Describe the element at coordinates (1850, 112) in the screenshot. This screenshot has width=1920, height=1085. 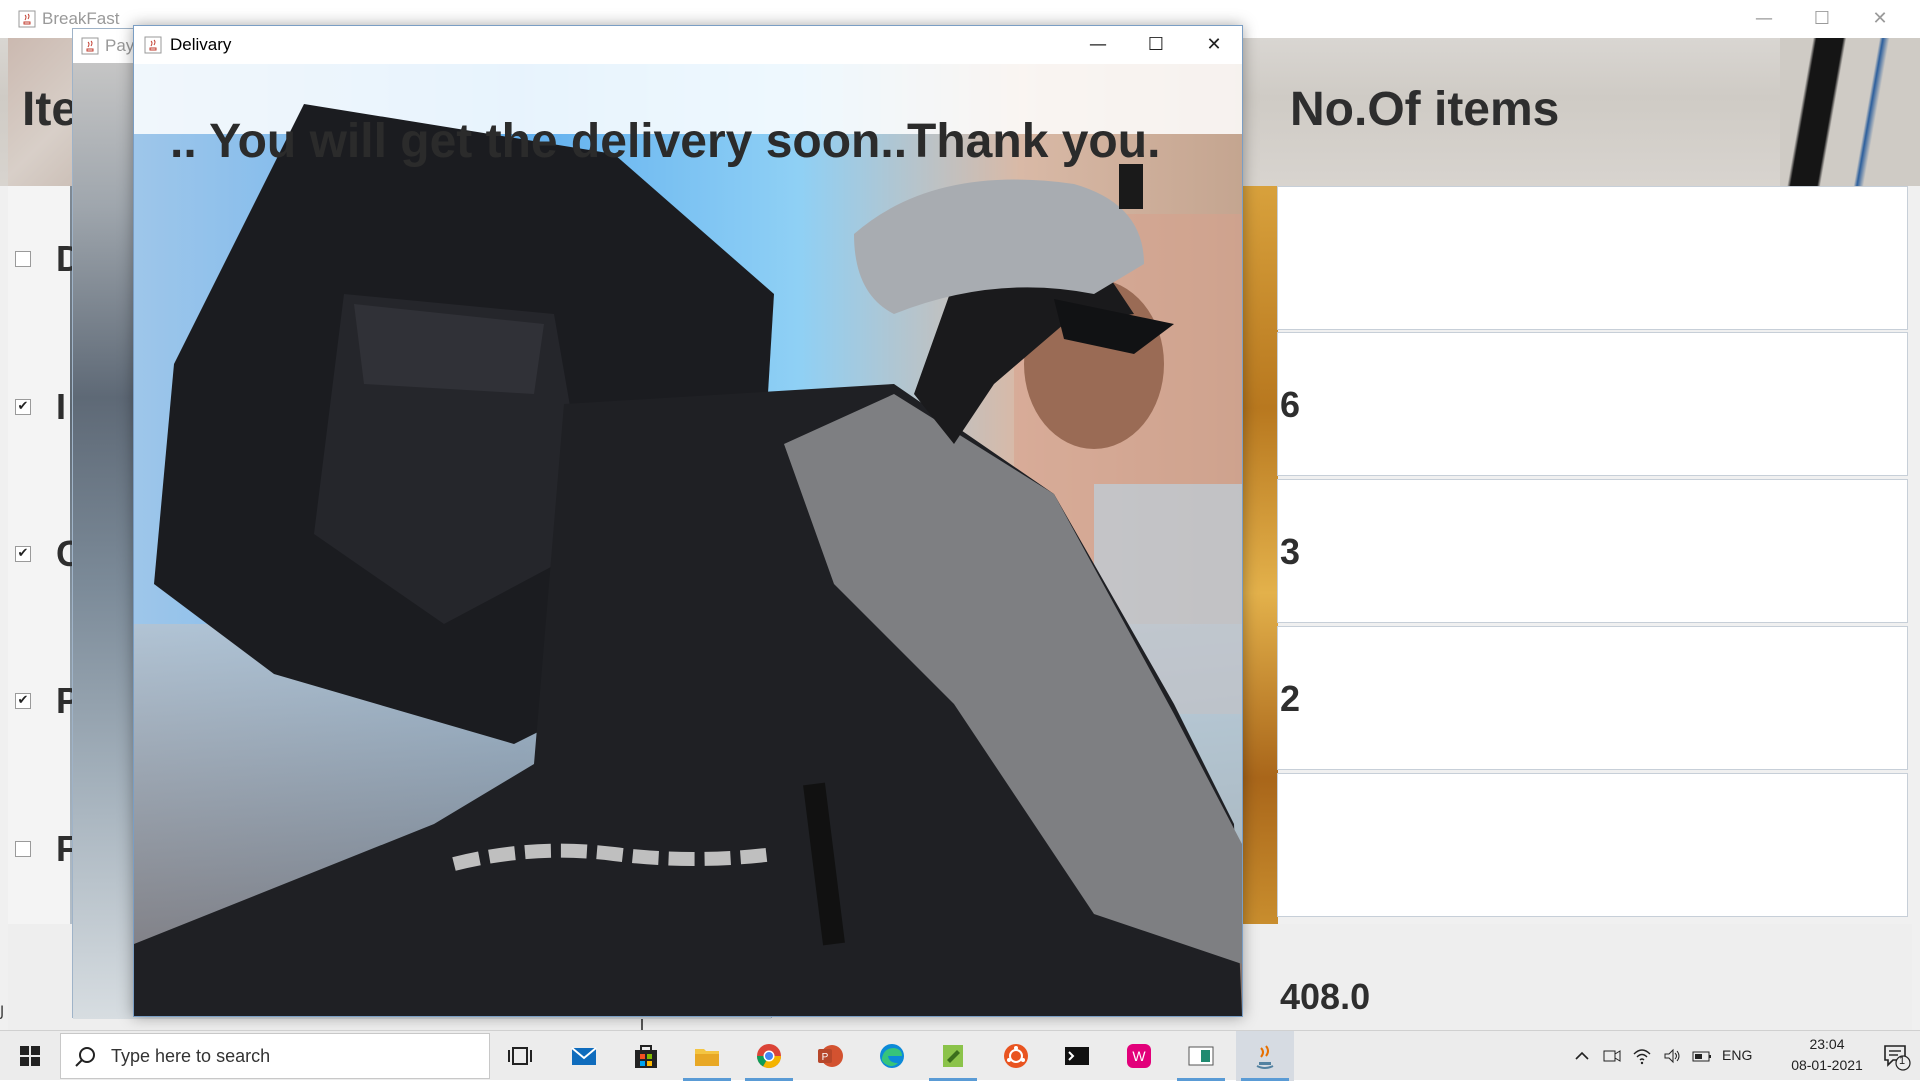
I see `breakfast-header-right-image` at that location.